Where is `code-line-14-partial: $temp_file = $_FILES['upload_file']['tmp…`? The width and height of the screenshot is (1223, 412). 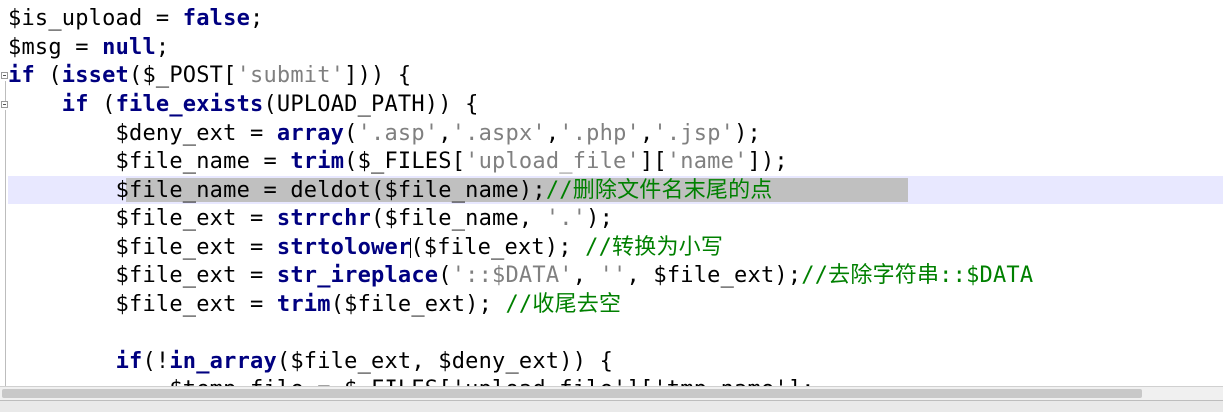 code-line-14-partial: $temp_file = $_FILES['upload_file']['tmp… is located at coordinates (411, 381).